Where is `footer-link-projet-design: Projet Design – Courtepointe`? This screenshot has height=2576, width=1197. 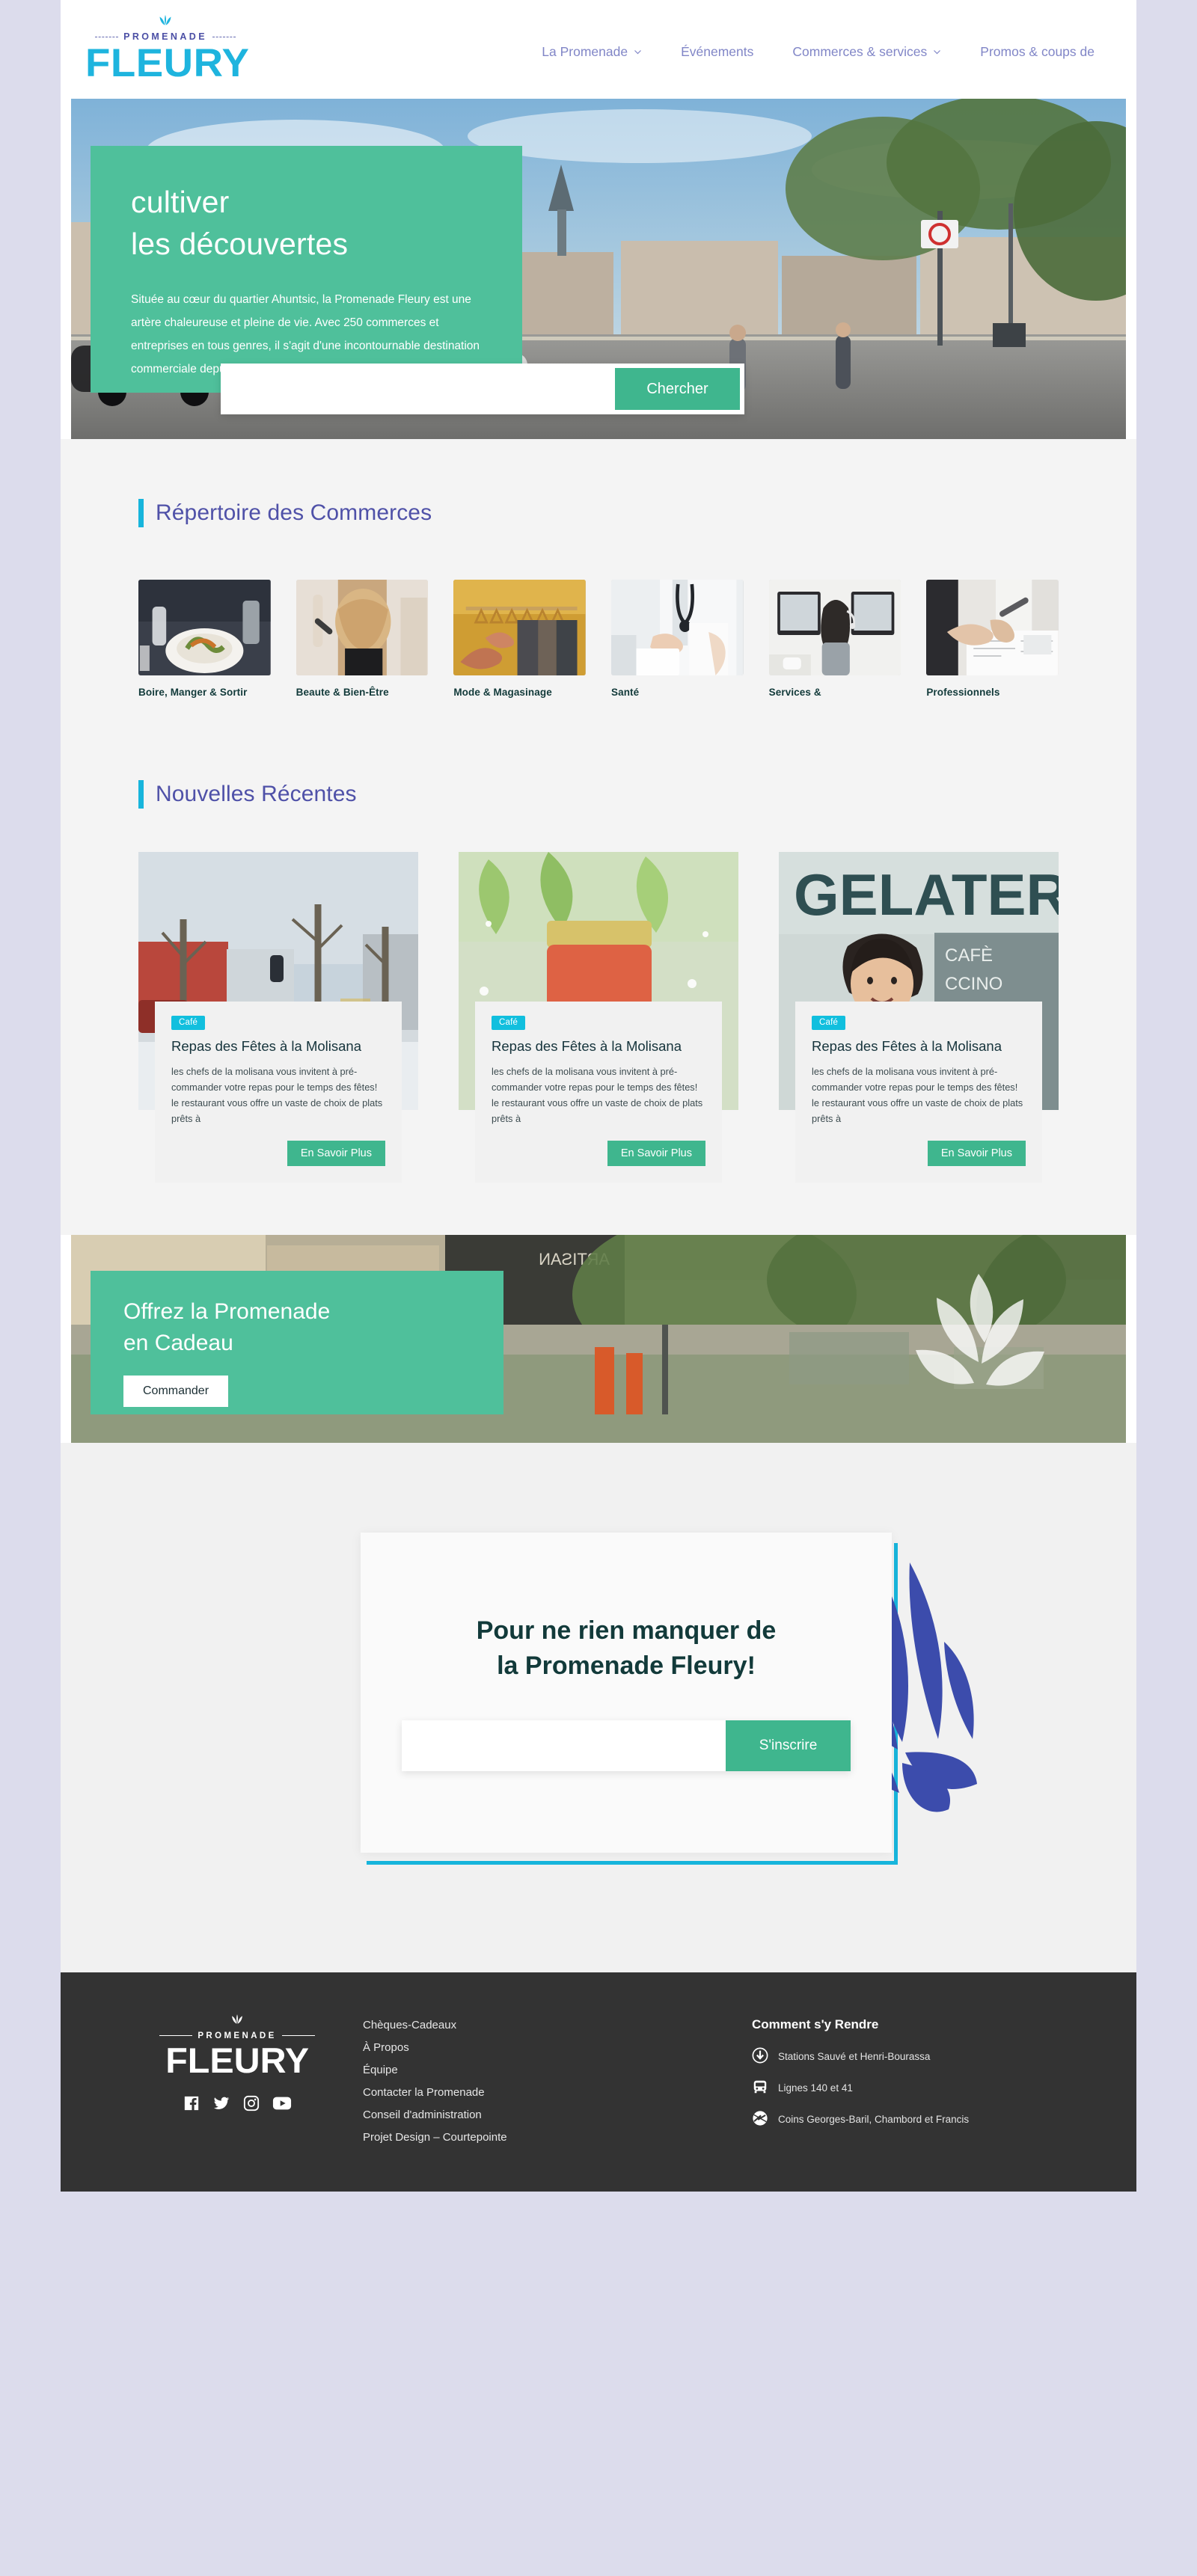 footer-link-projet-design: Projet Design – Courtepointe is located at coordinates (535, 2137).